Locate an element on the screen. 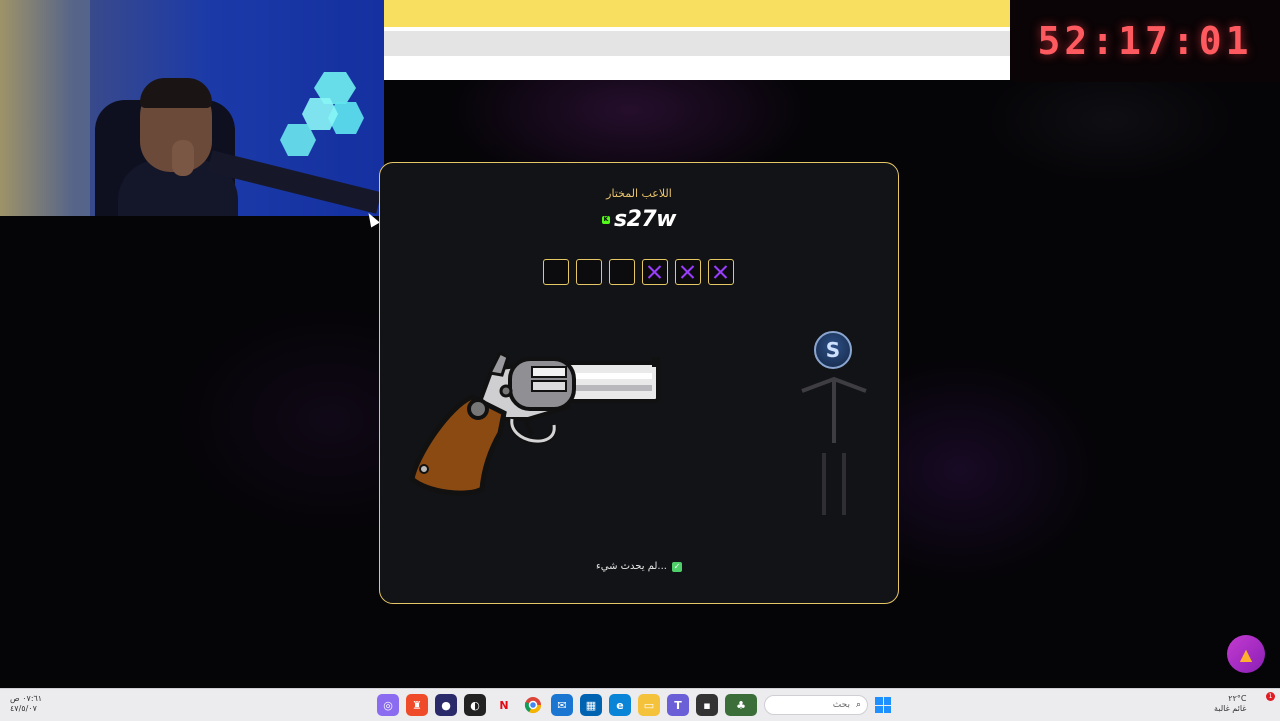  outlook-icon: ✉ is located at coordinates (562, 705).